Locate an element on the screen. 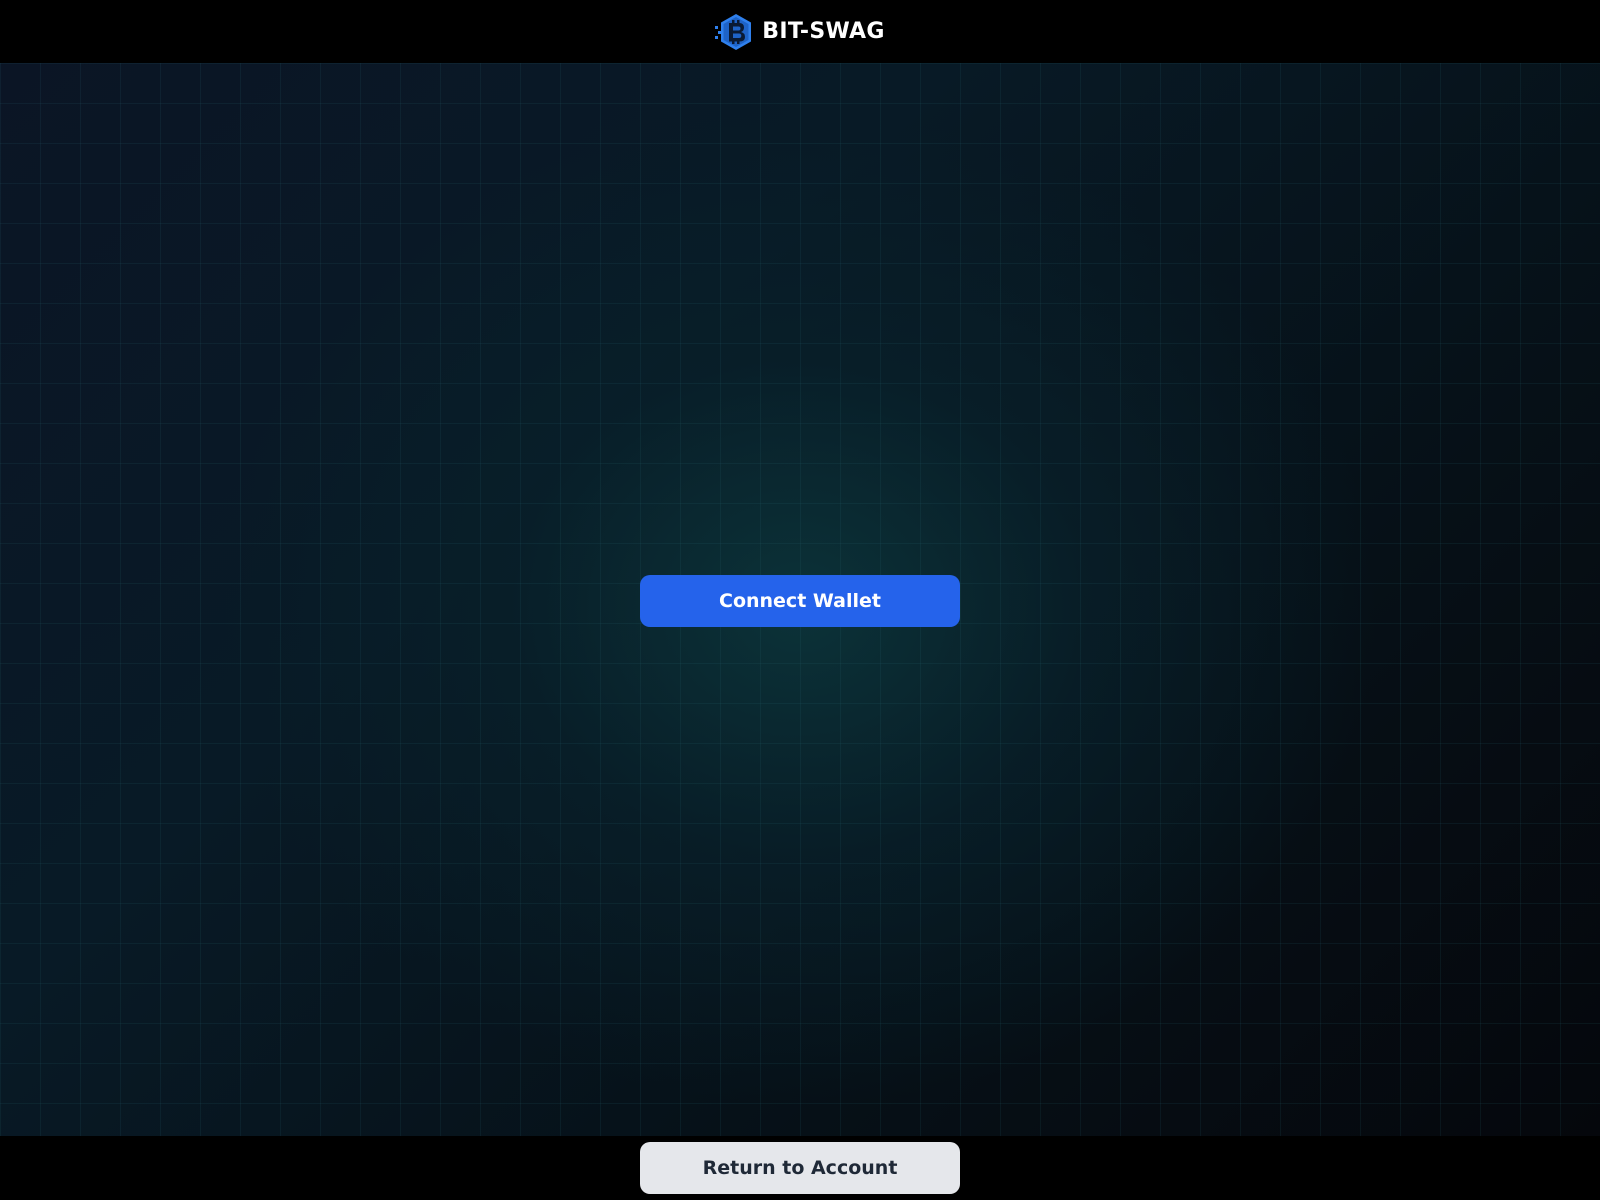 This screenshot has height=1200, width=1600. brand-name: BIT-SWAG is located at coordinates (823, 31).